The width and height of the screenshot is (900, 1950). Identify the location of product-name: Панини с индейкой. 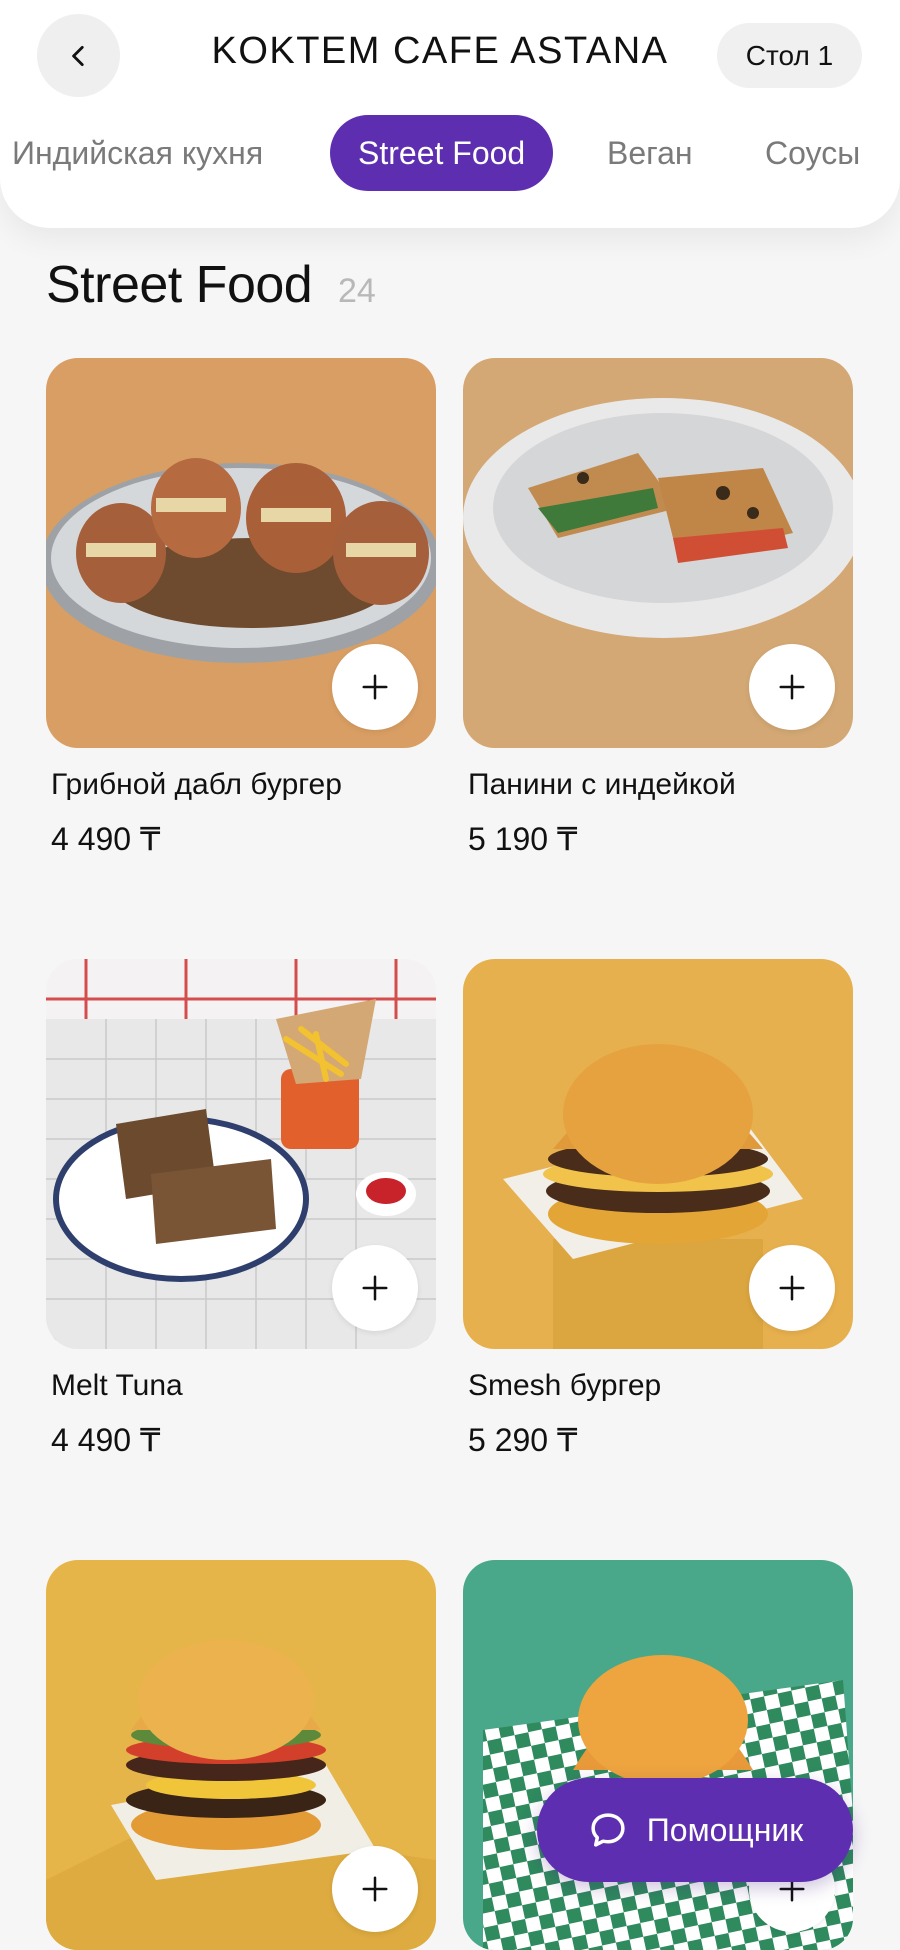
(602, 784).